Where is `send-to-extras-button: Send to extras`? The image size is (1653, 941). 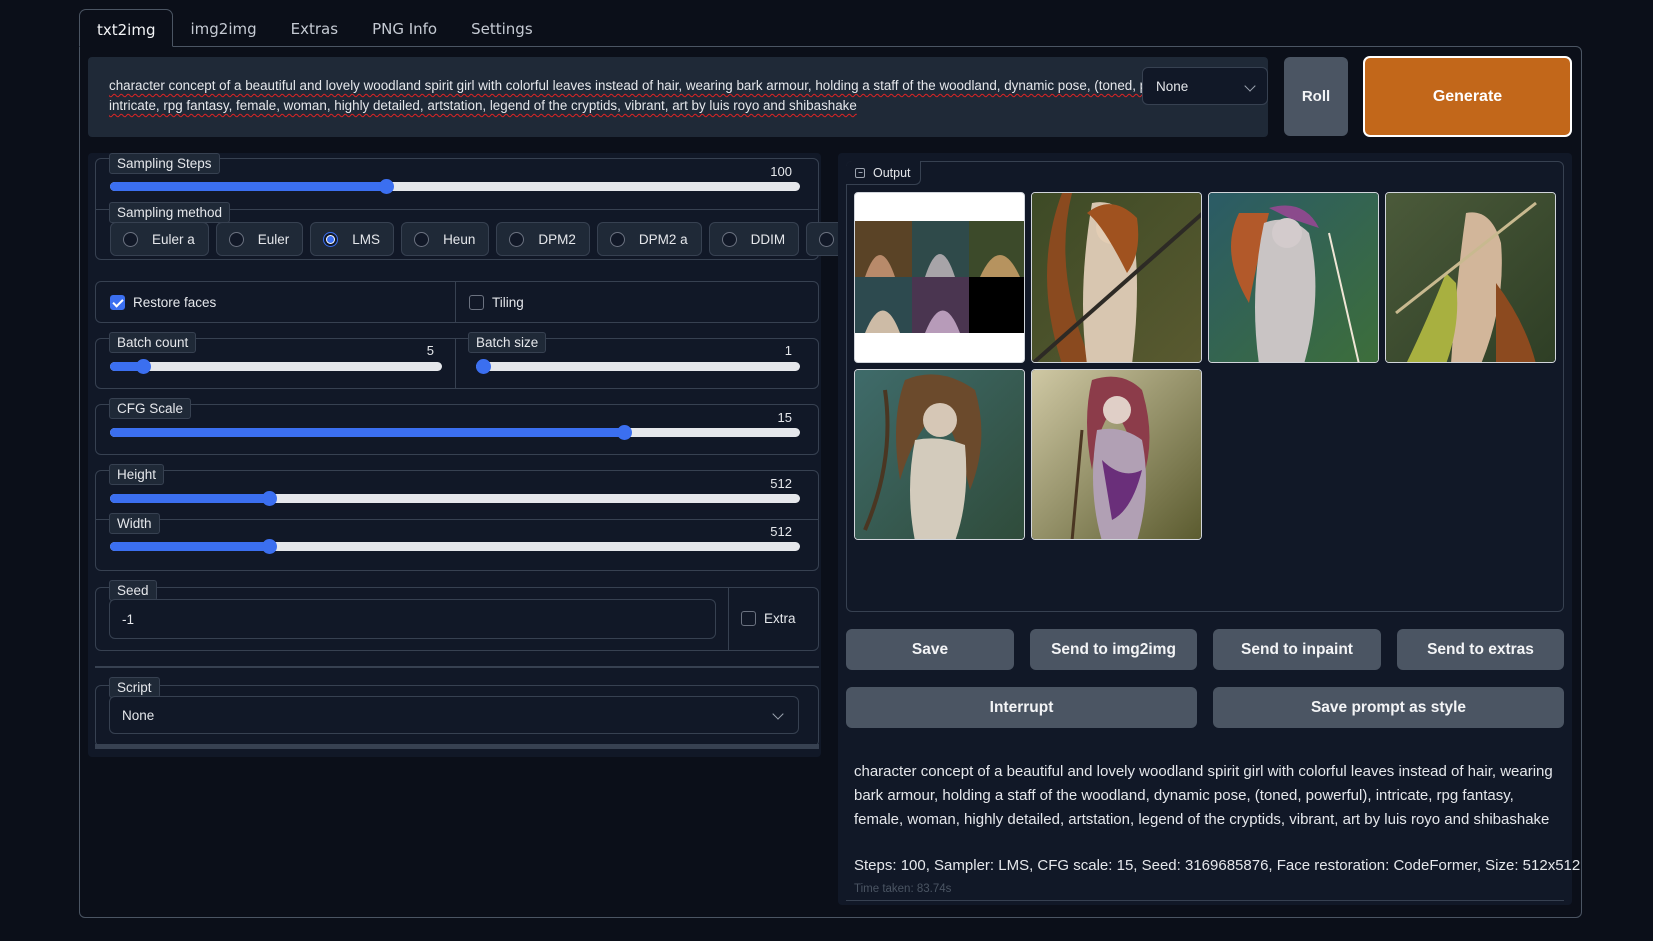 send-to-extras-button: Send to extras is located at coordinates (1480, 649).